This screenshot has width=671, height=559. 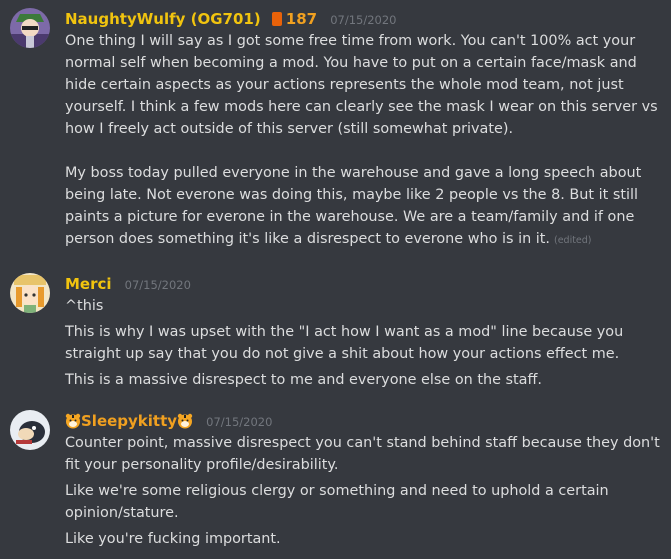 What do you see at coordinates (572, 240) in the screenshot?
I see `edited-label: (edited)` at bounding box center [572, 240].